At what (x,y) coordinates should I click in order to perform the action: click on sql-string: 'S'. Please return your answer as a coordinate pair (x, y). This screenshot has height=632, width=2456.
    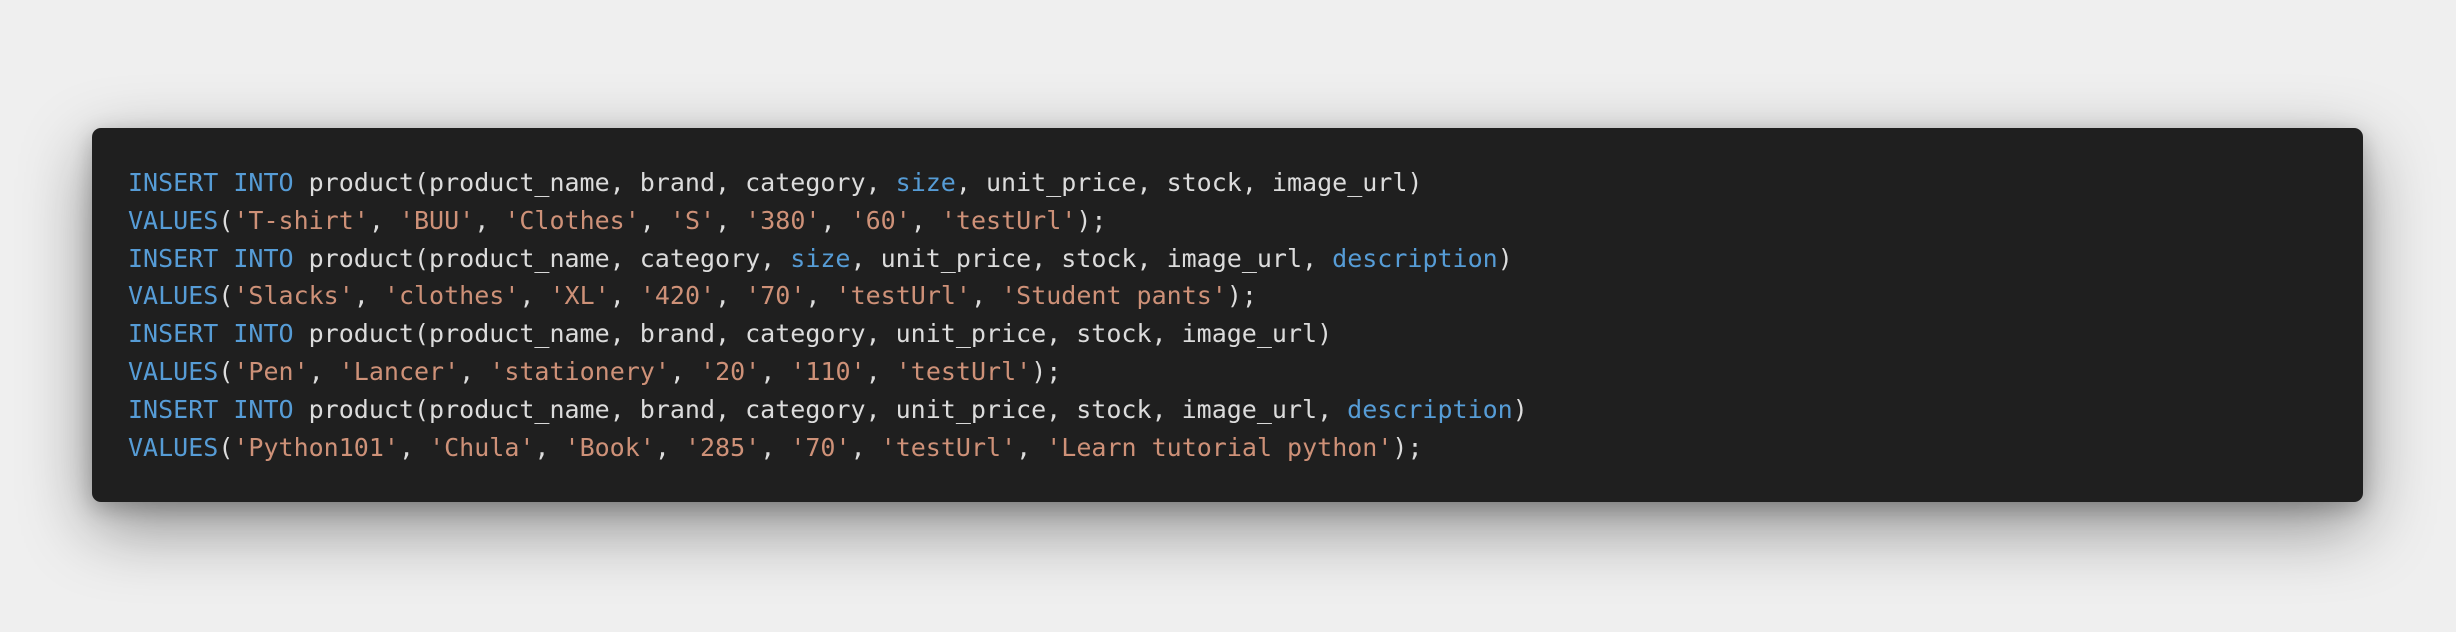
    Looking at the image, I should click on (692, 220).